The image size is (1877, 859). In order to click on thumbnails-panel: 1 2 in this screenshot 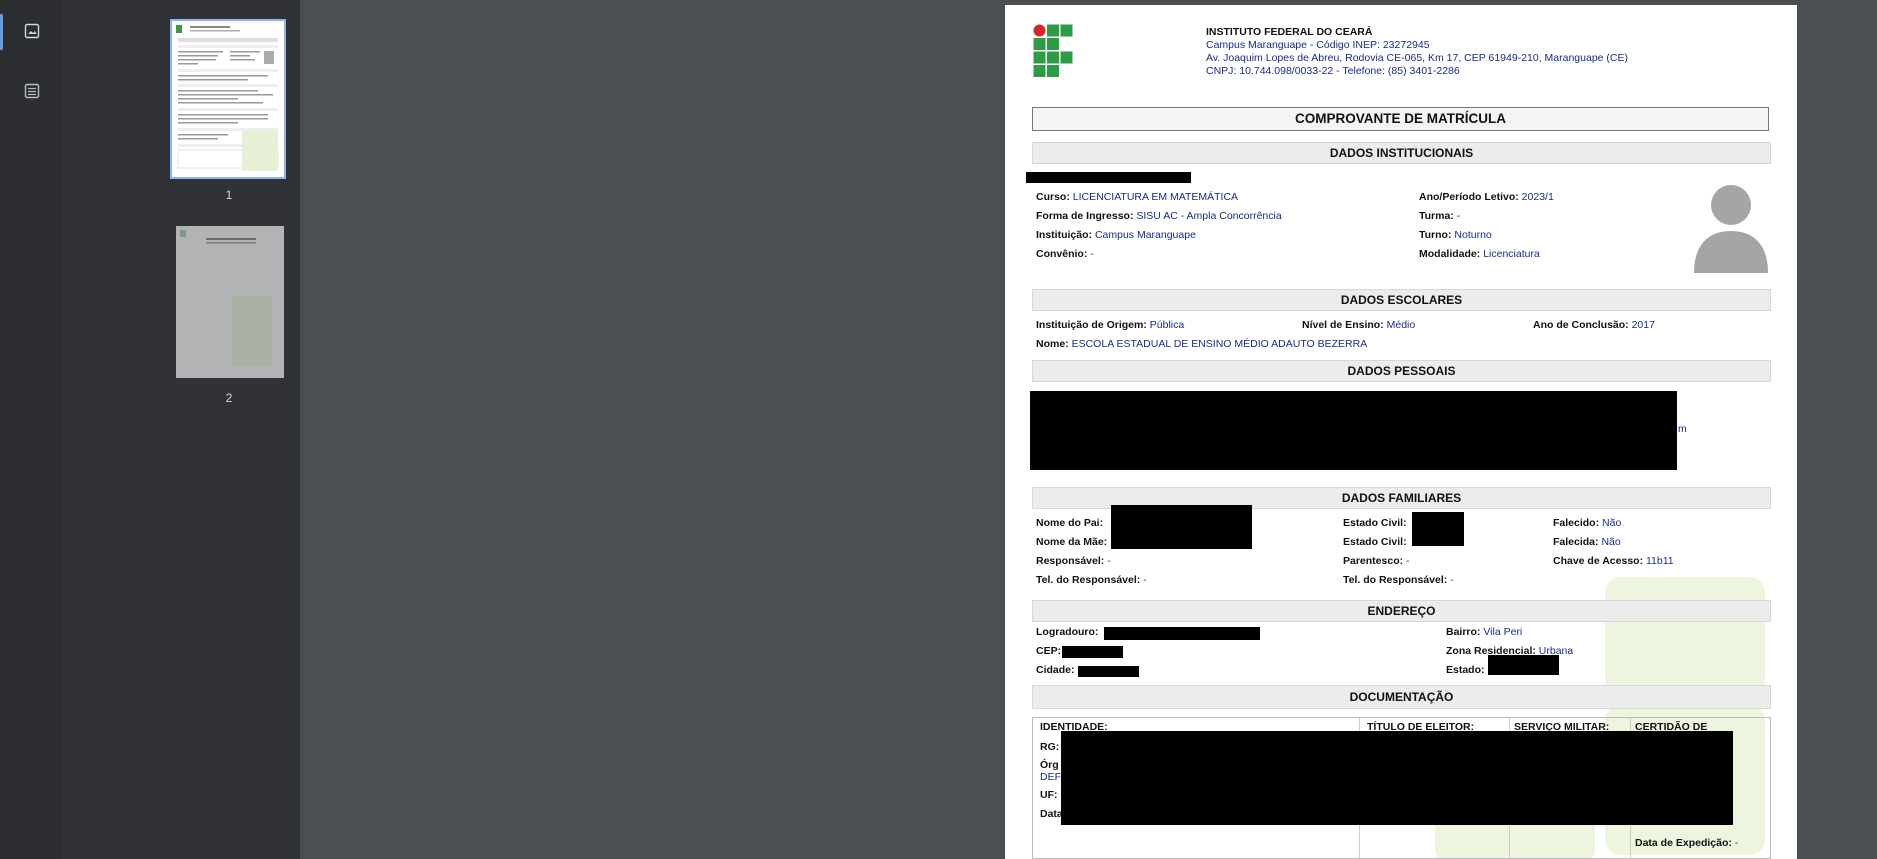, I will do `click(181, 429)`.